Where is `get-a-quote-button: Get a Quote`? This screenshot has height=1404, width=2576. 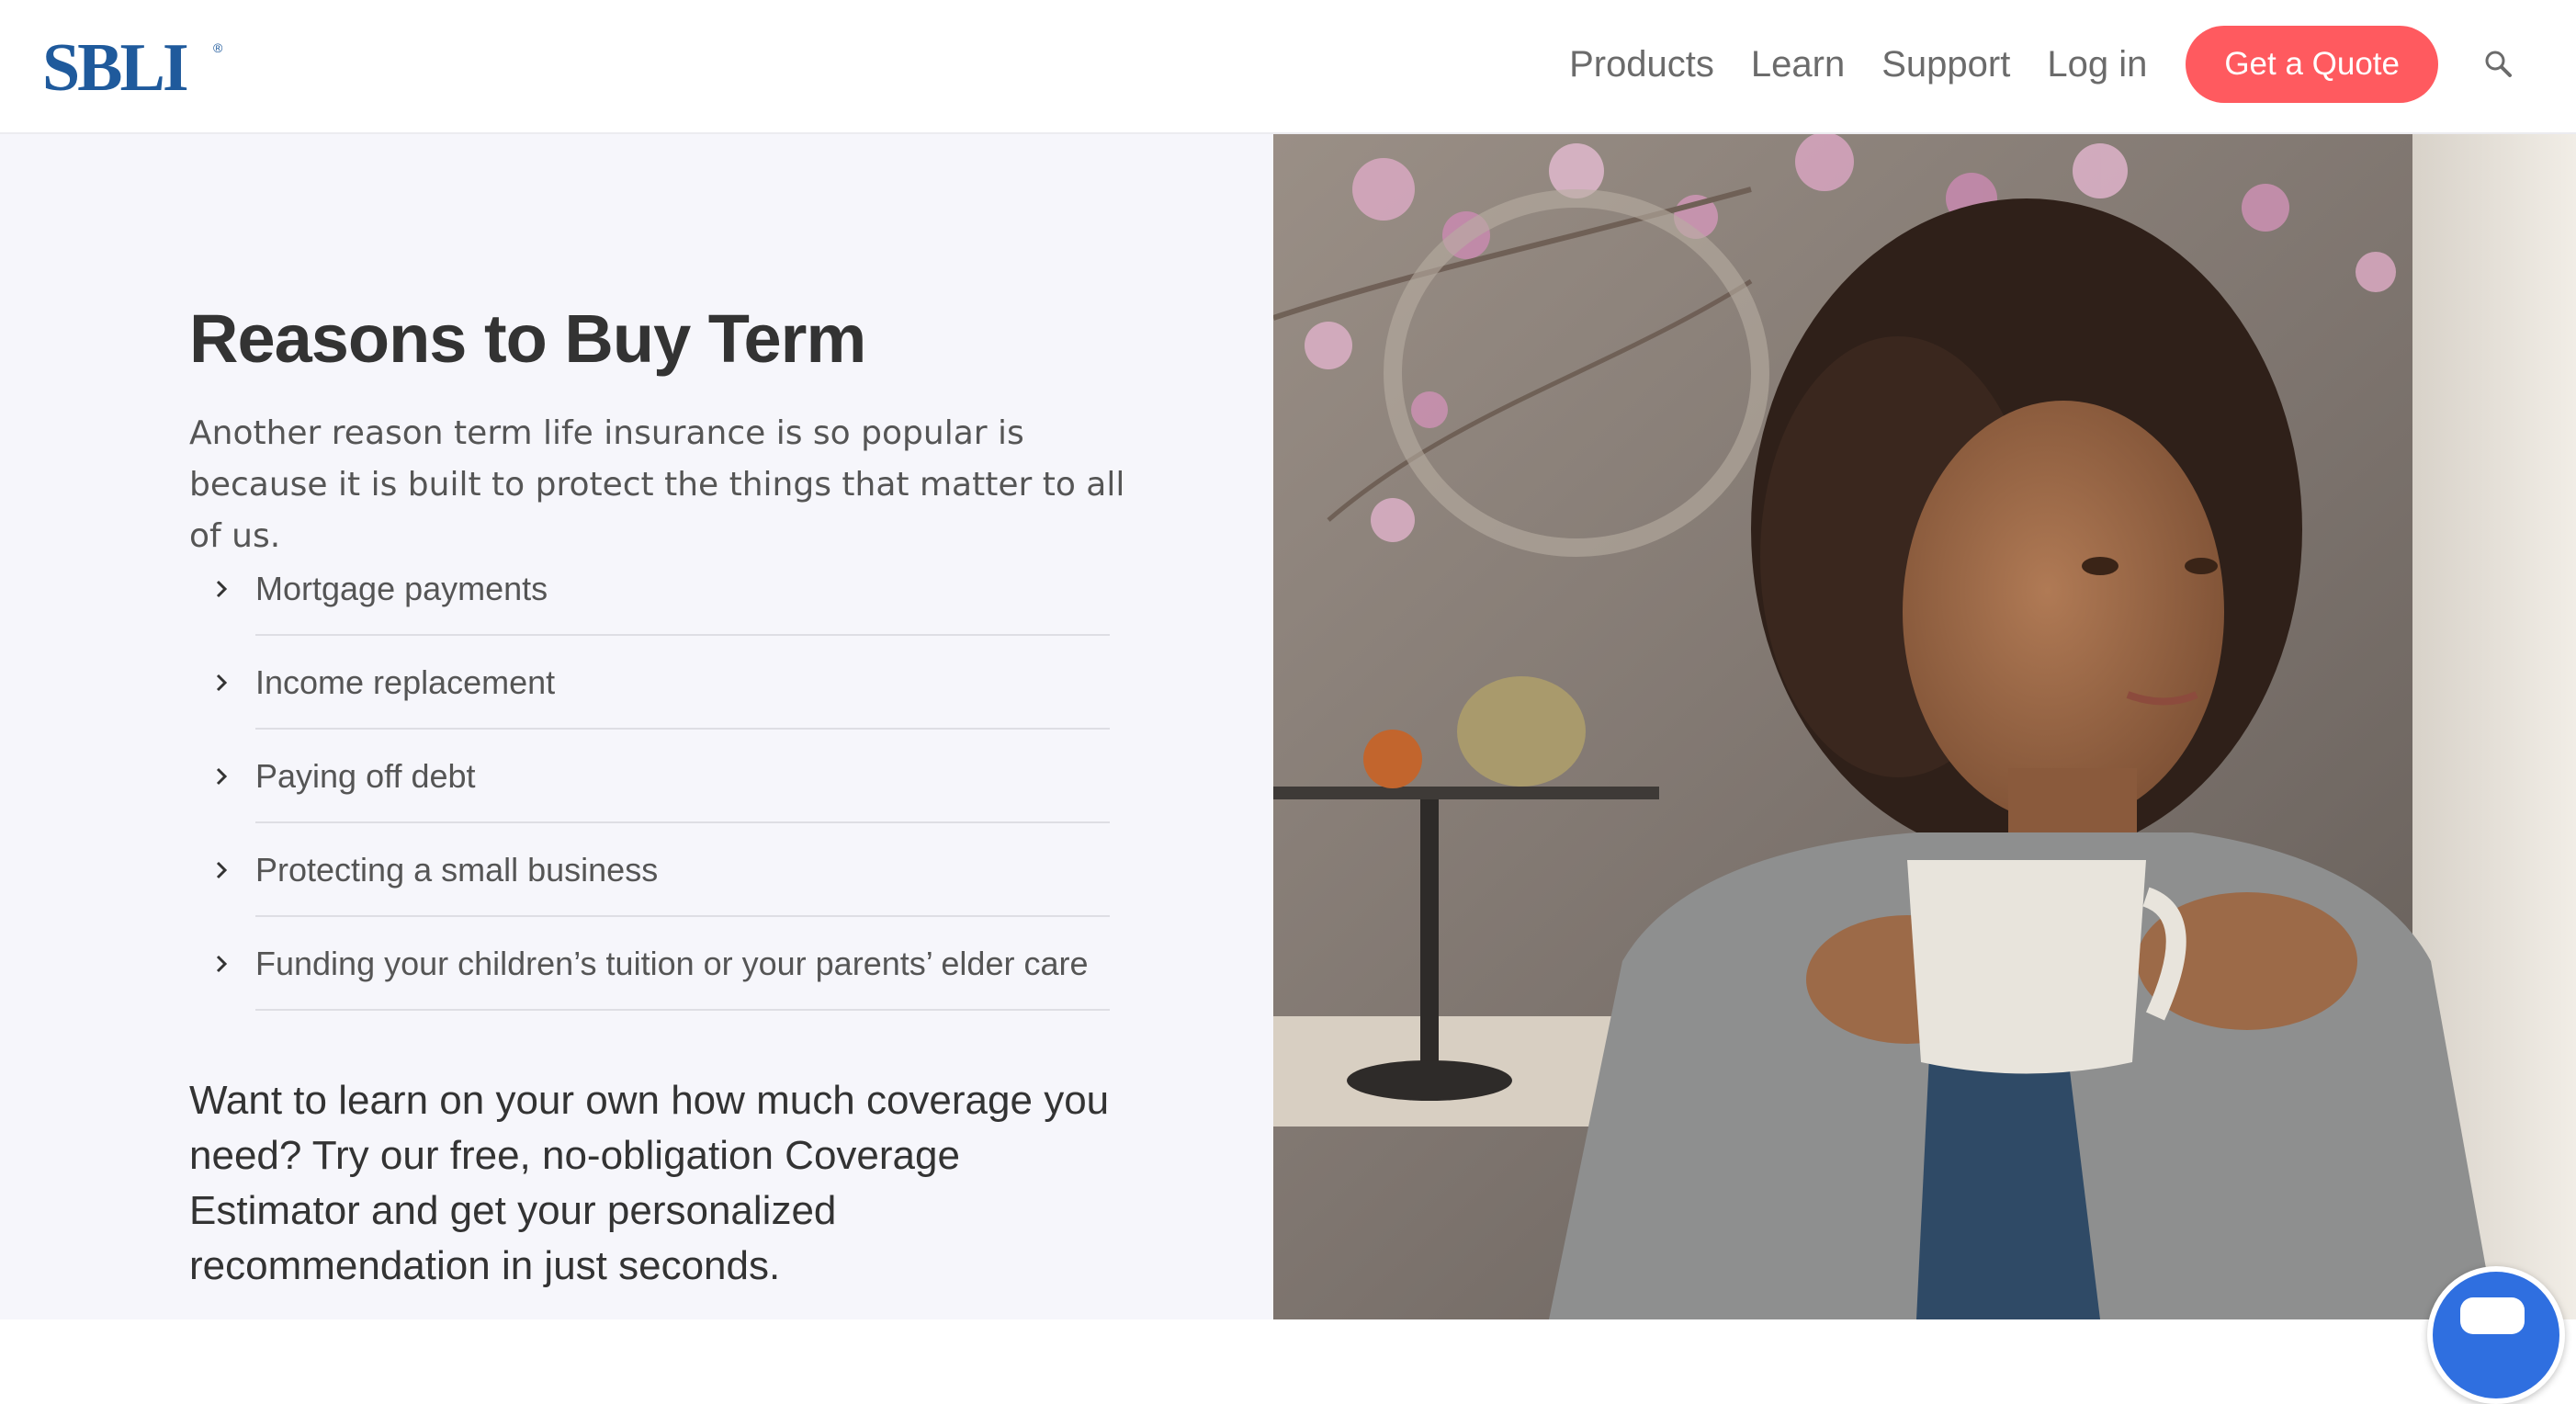
get-a-quote-button: Get a Quote is located at coordinates (2312, 64).